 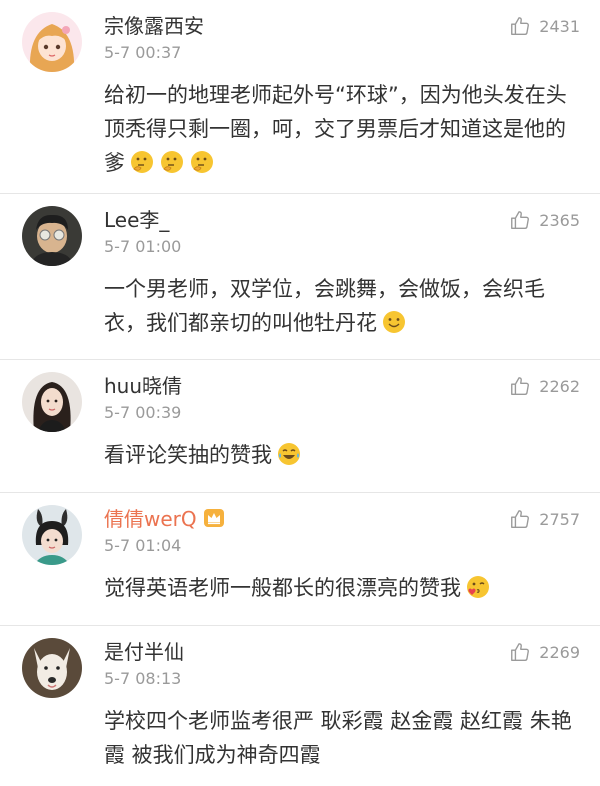 What do you see at coordinates (324, 306) in the screenshot?
I see `comment-text-content: 一个男老师，双学位，会跳舞，会做饭，会织毛衣，我们都亲切的叫他牡丹花` at bounding box center [324, 306].